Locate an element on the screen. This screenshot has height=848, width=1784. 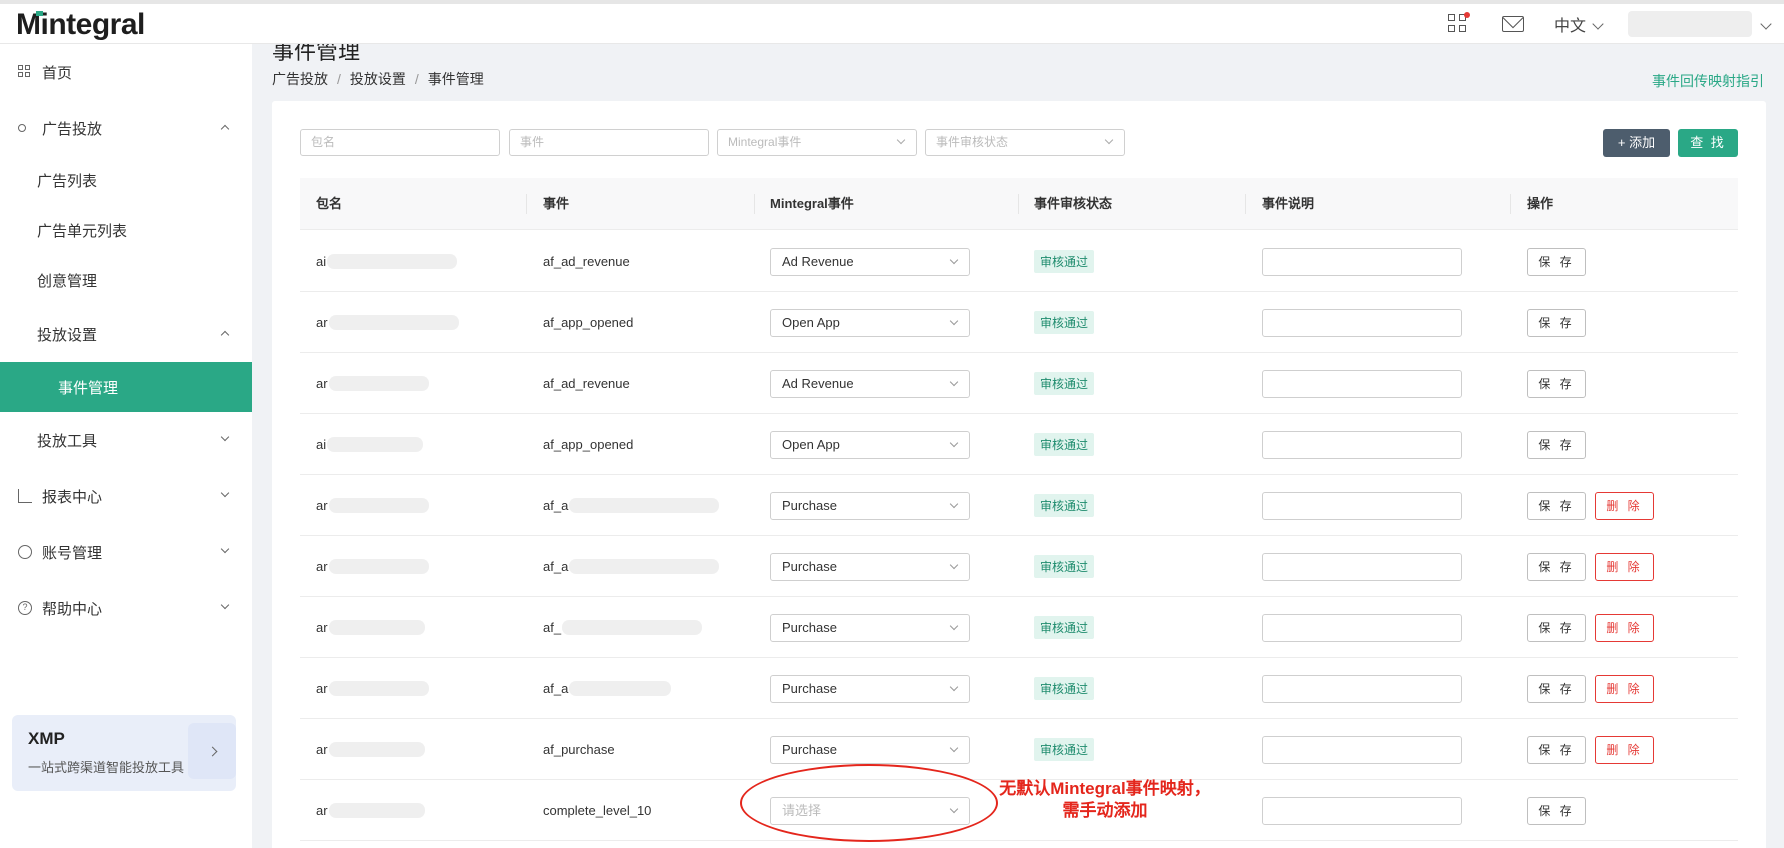
mintegral-event-filter-select: Mintegral事件 is located at coordinates (817, 142).